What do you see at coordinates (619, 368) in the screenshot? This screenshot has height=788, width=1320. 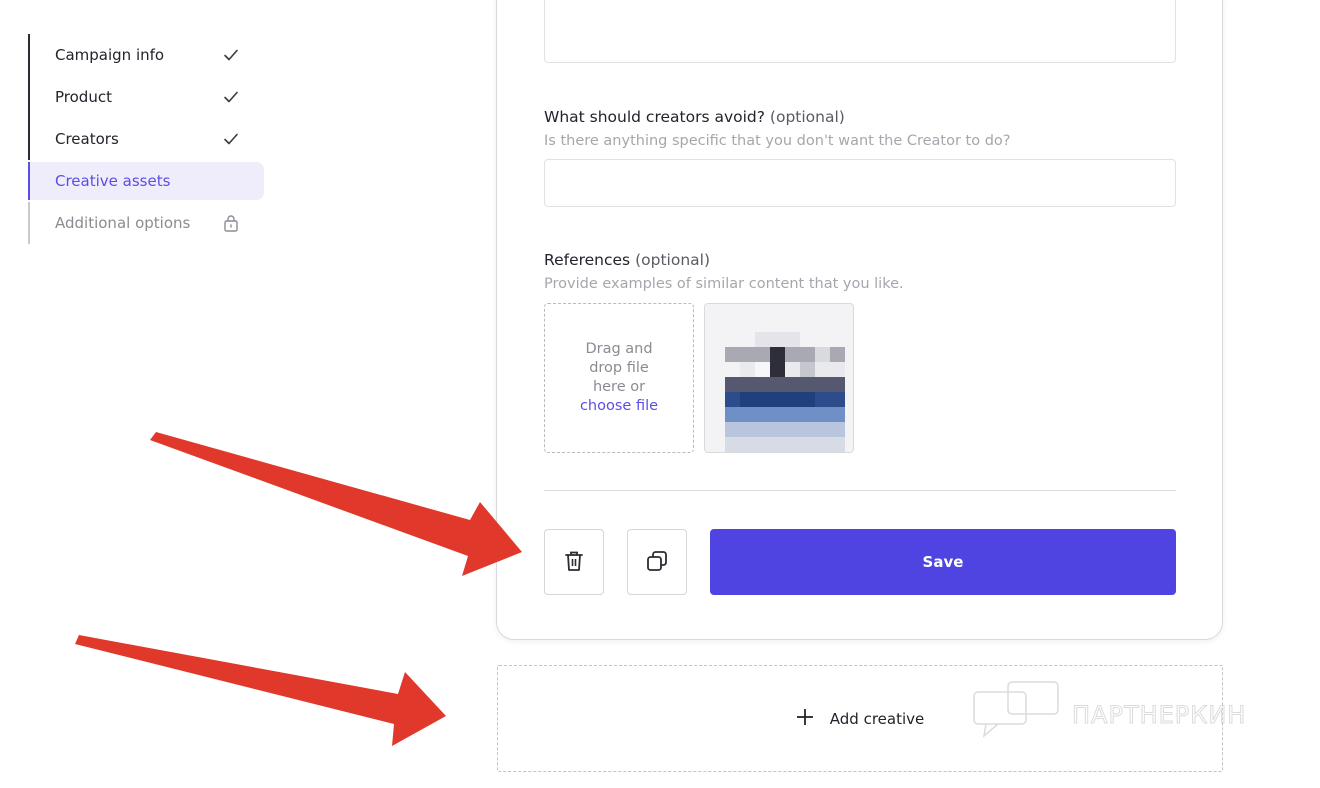 I see `dropzone-text: drop file` at bounding box center [619, 368].